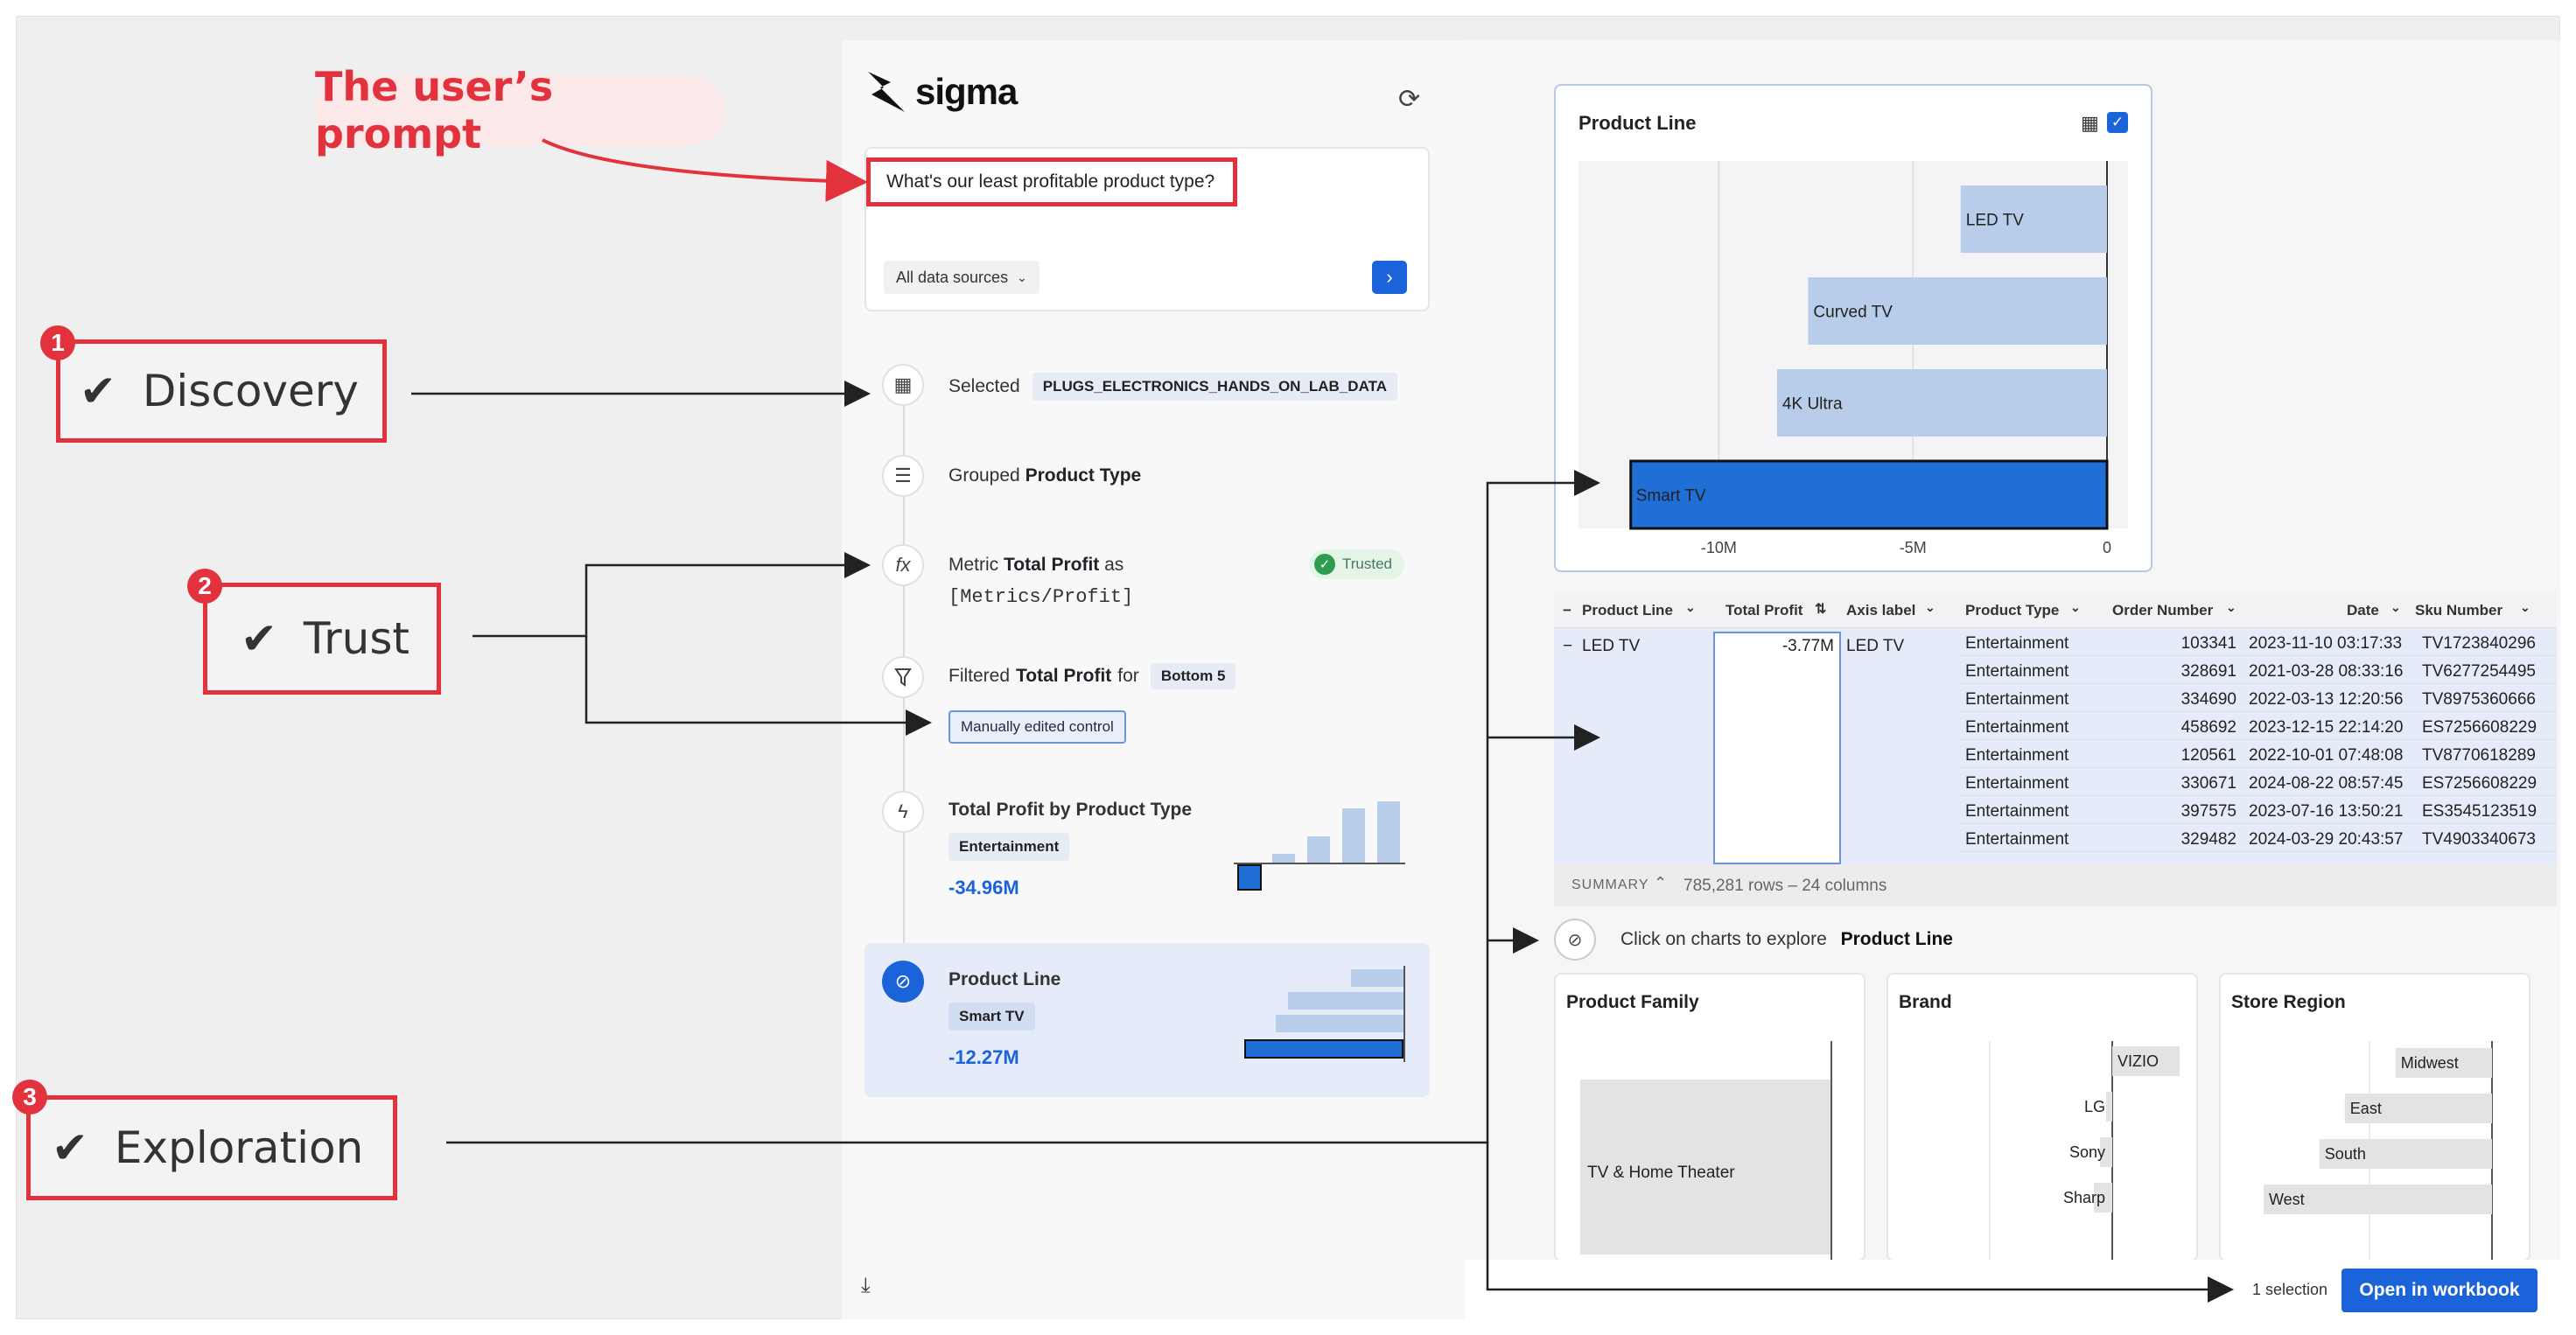 This screenshot has height=1335, width=2576. I want to click on trust-arrow-metric, so click(671, 595).